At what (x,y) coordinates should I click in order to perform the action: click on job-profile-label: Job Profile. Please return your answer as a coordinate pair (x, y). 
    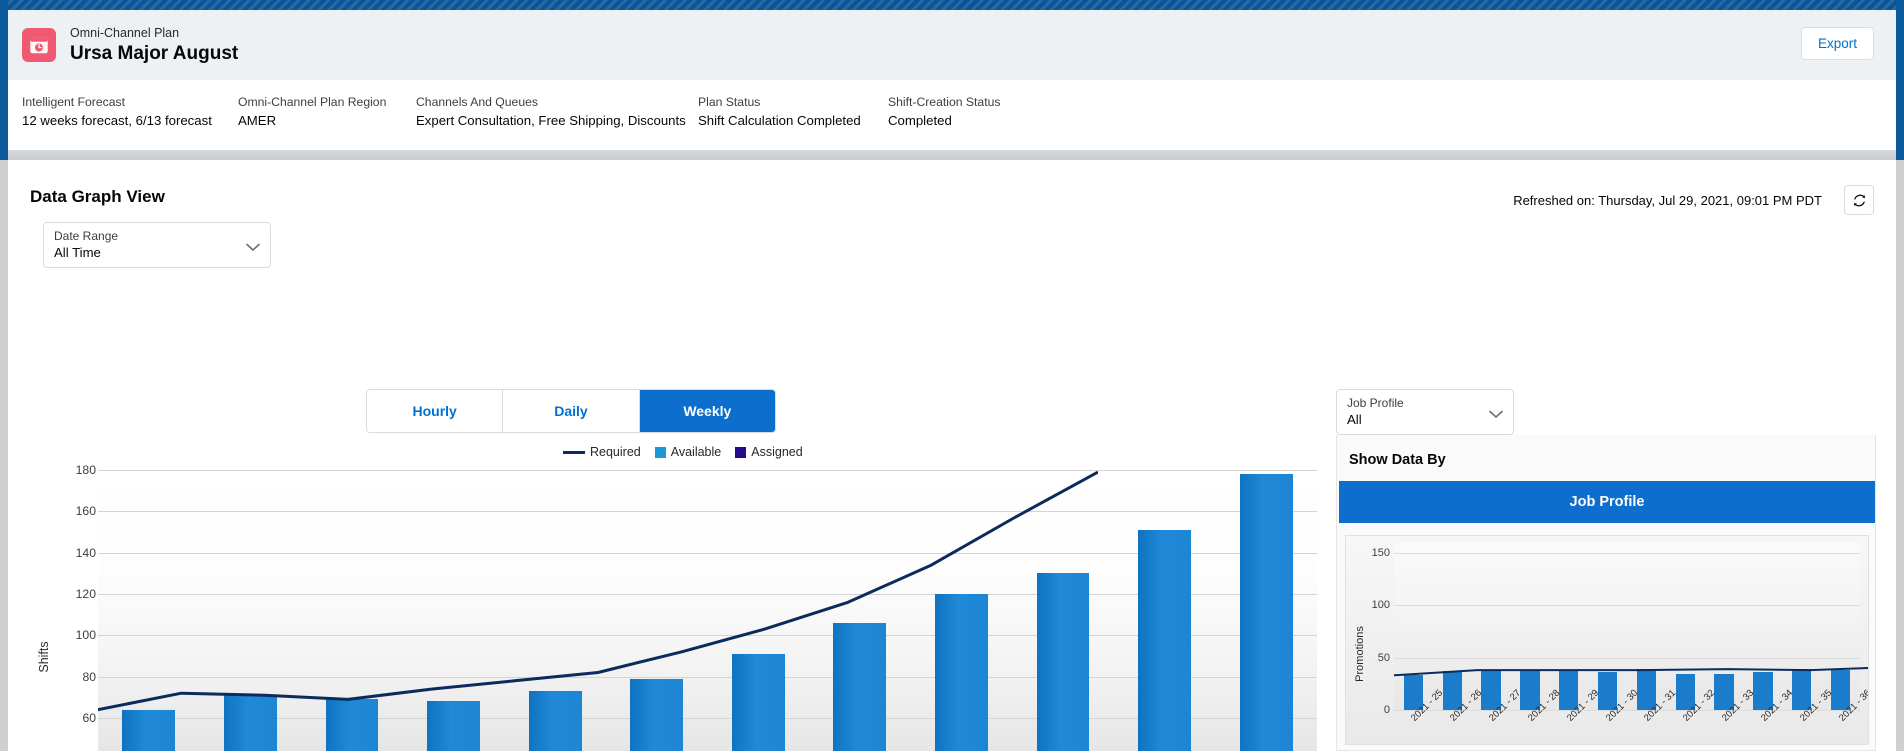
    Looking at the image, I should click on (1375, 403).